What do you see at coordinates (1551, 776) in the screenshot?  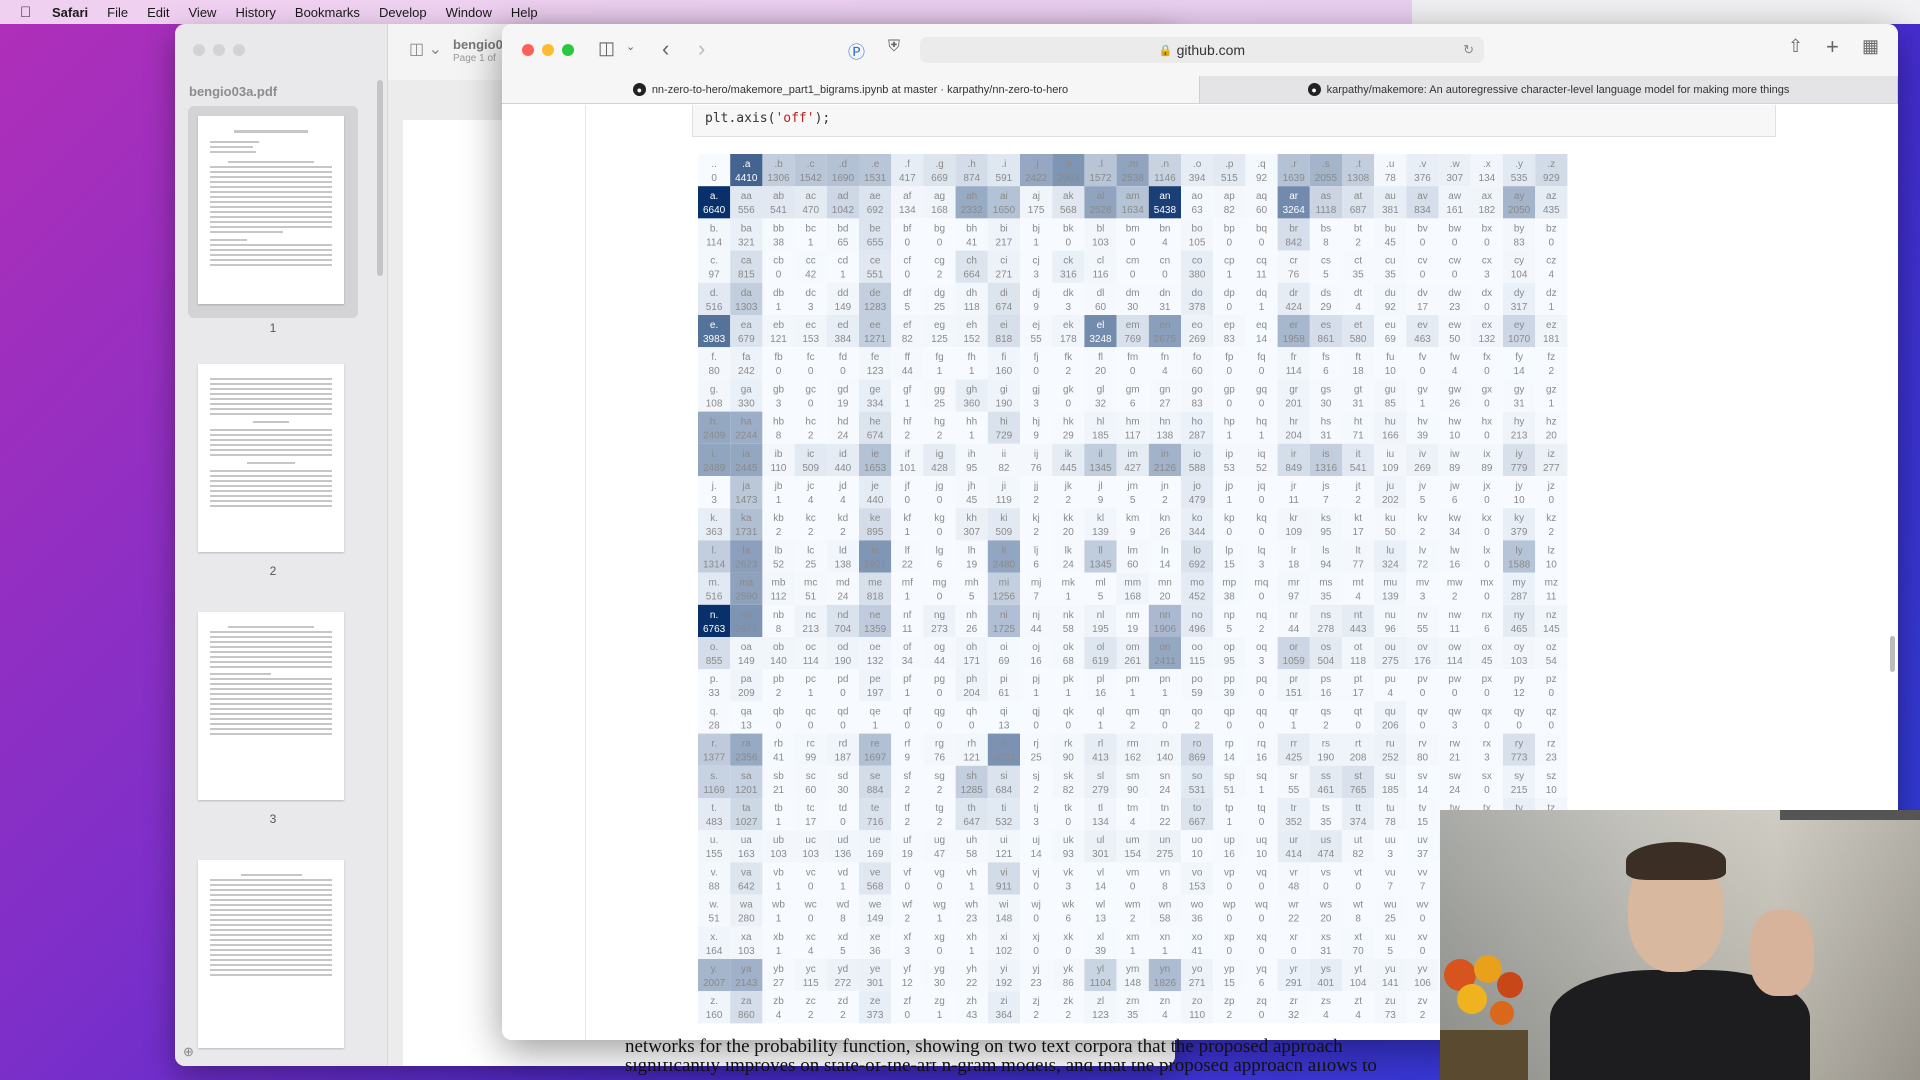 I see `cell-bigram-label: sz` at bounding box center [1551, 776].